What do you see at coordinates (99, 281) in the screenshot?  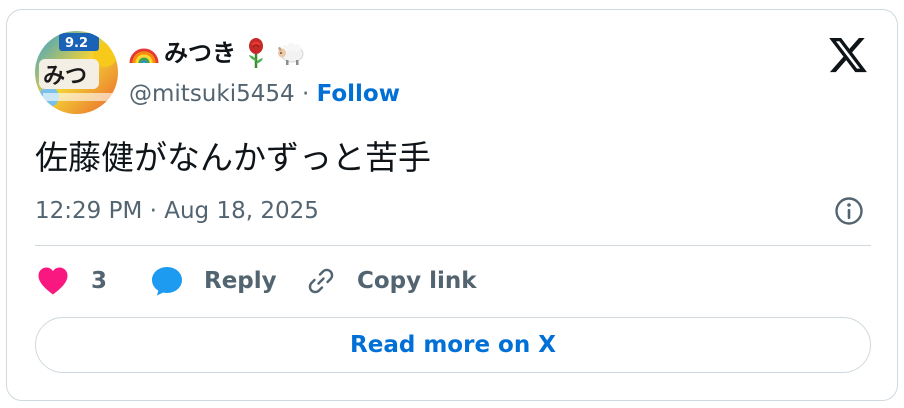 I see `like-count: 3` at bounding box center [99, 281].